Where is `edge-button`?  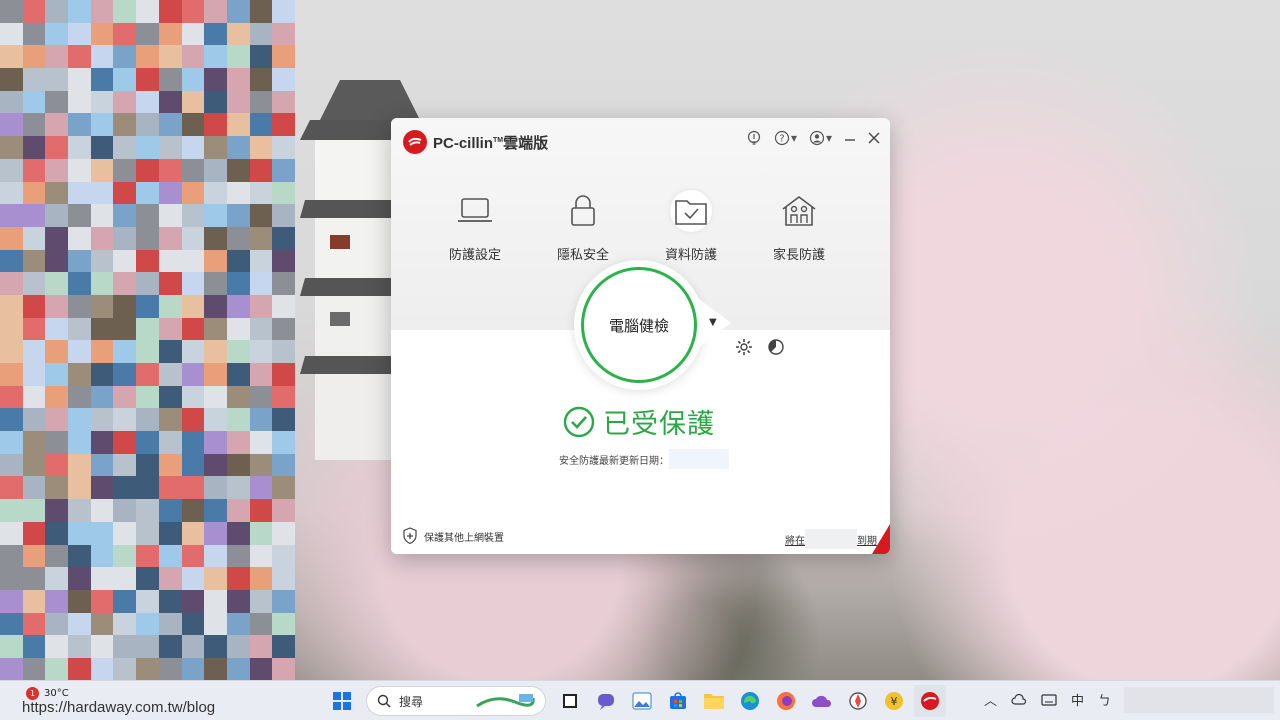 edge-button is located at coordinates (750, 701).